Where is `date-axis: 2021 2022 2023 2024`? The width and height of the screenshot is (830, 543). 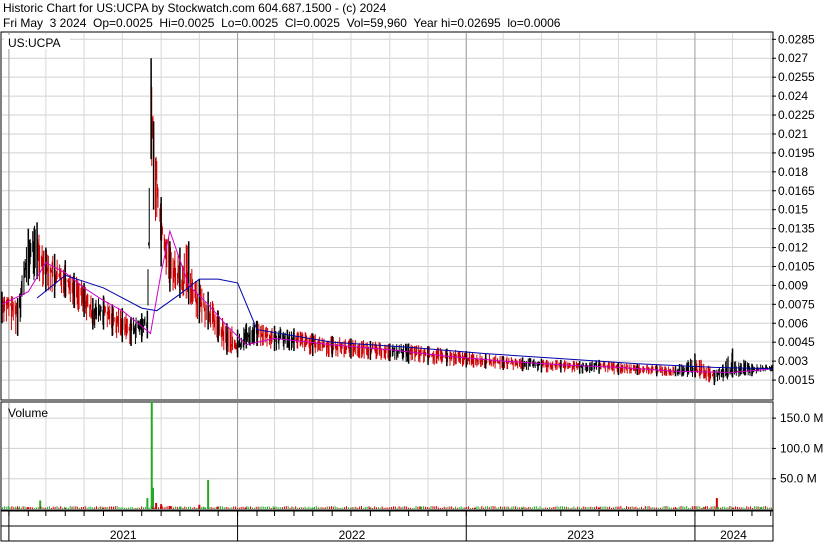
date-axis: 2021 2022 2023 2024 is located at coordinates (387, 526).